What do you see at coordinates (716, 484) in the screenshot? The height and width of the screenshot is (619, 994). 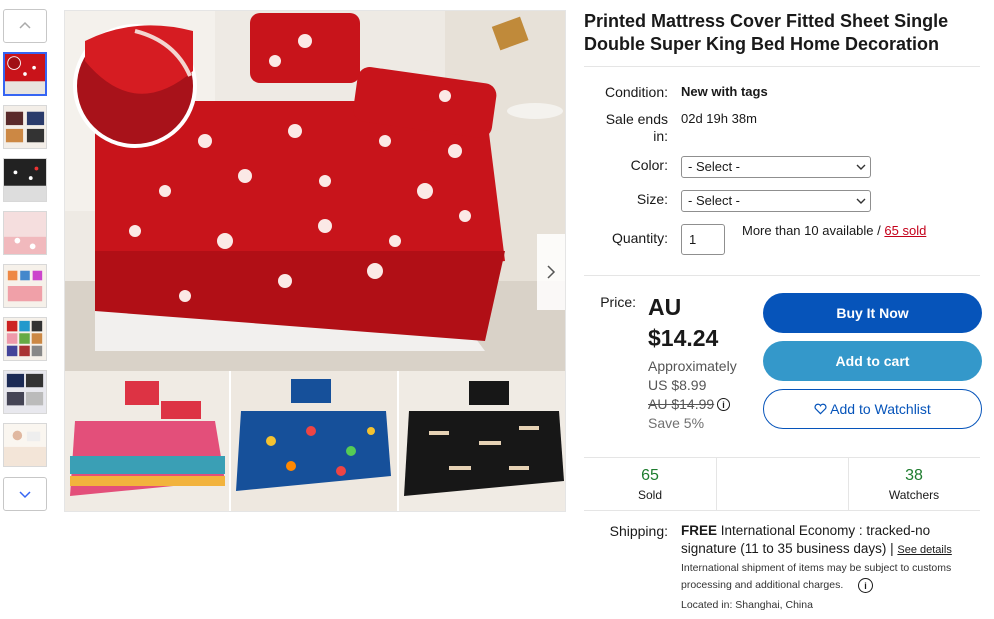 I see `stat-divider` at bounding box center [716, 484].